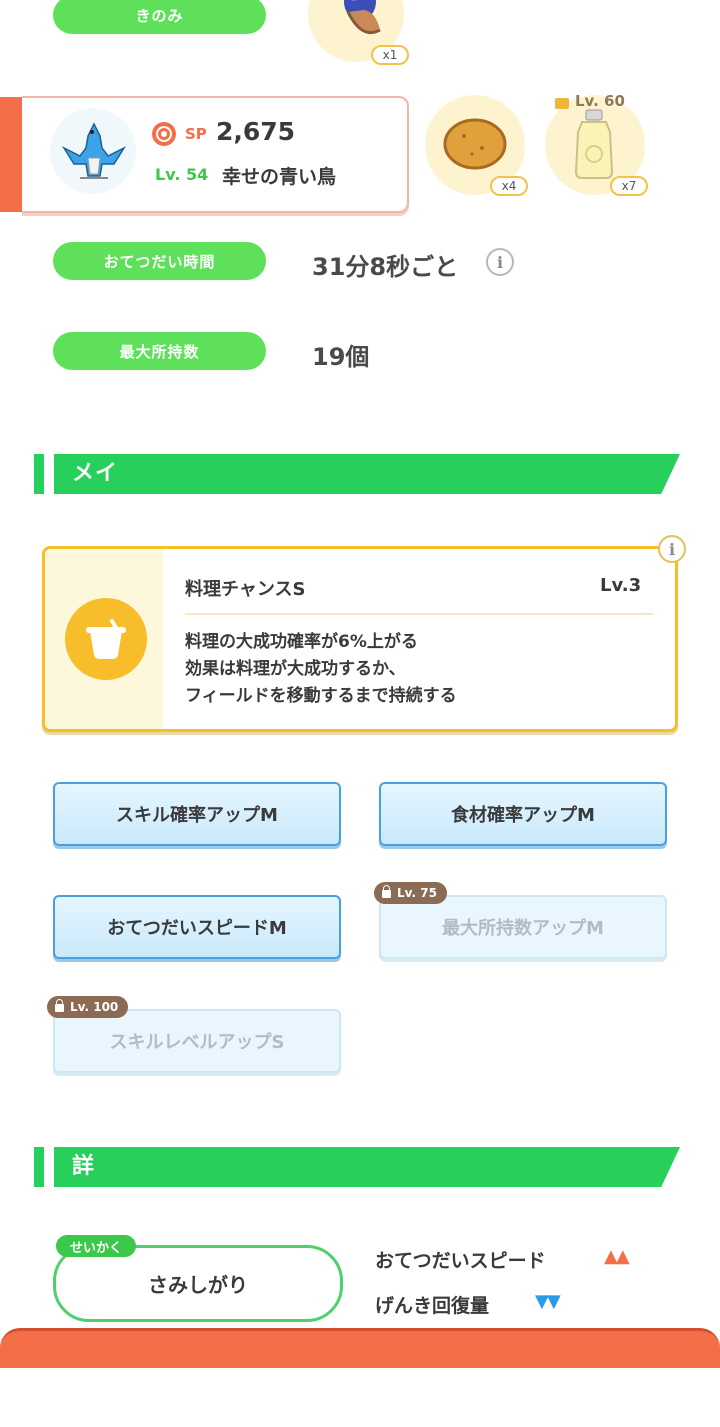  What do you see at coordinates (417, 893) in the screenshot?
I see `sub-skill-lock-level: Lv. 75` at bounding box center [417, 893].